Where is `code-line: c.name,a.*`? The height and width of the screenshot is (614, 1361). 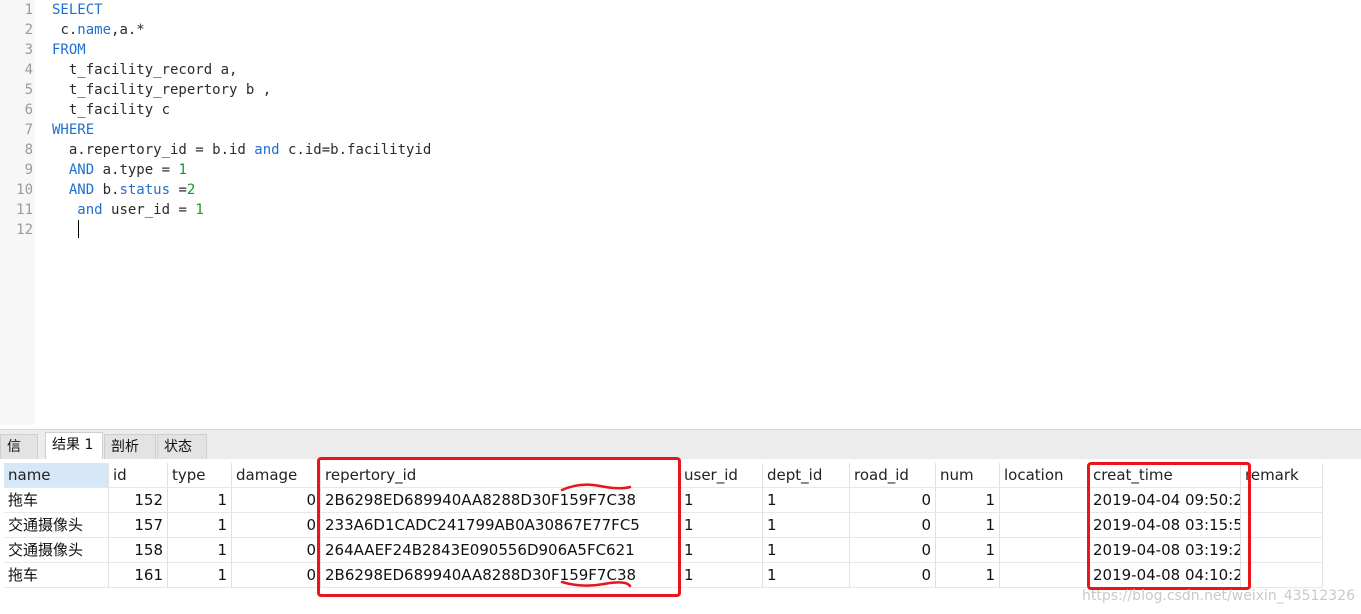 code-line: c.name,a.* is located at coordinates (98, 30).